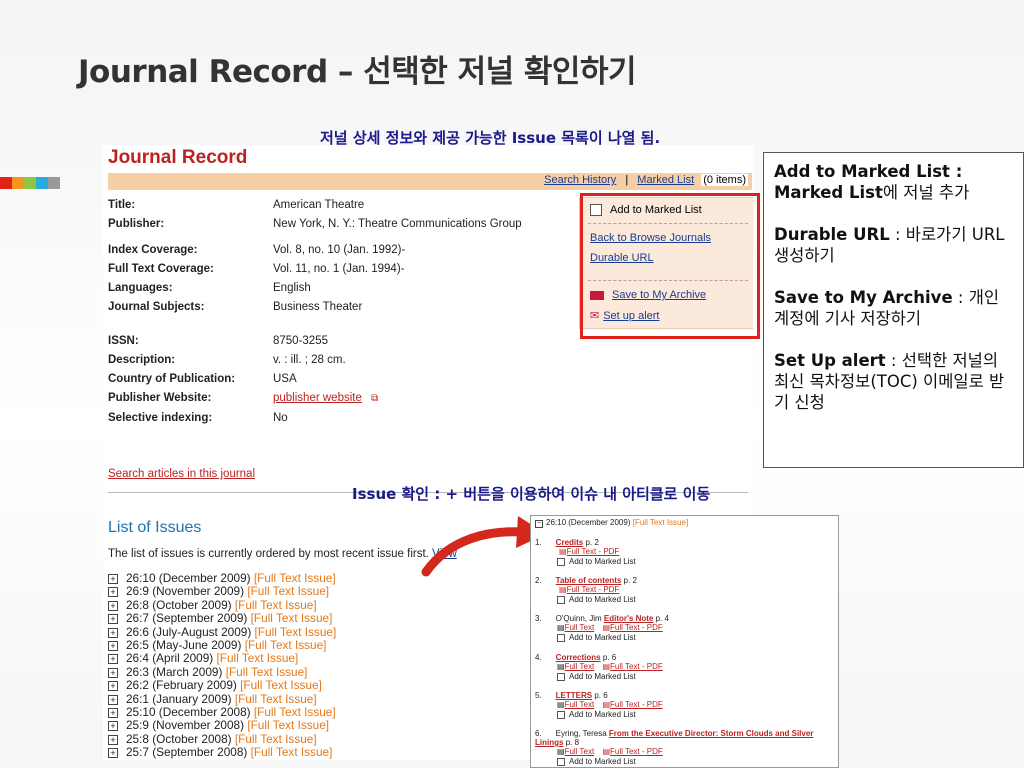 The width and height of the screenshot is (1024, 768). Describe the element at coordinates (222, 712) in the screenshot. I see `issue-row: +25:10 (December 2008) [Full Text Issue]` at that location.